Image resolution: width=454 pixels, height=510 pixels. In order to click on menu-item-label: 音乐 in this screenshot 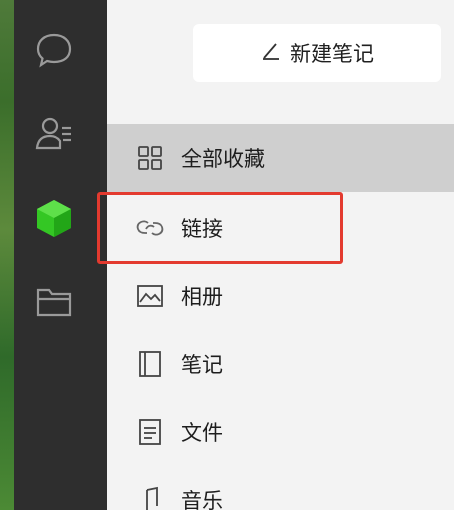, I will do `click(202, 499)`.